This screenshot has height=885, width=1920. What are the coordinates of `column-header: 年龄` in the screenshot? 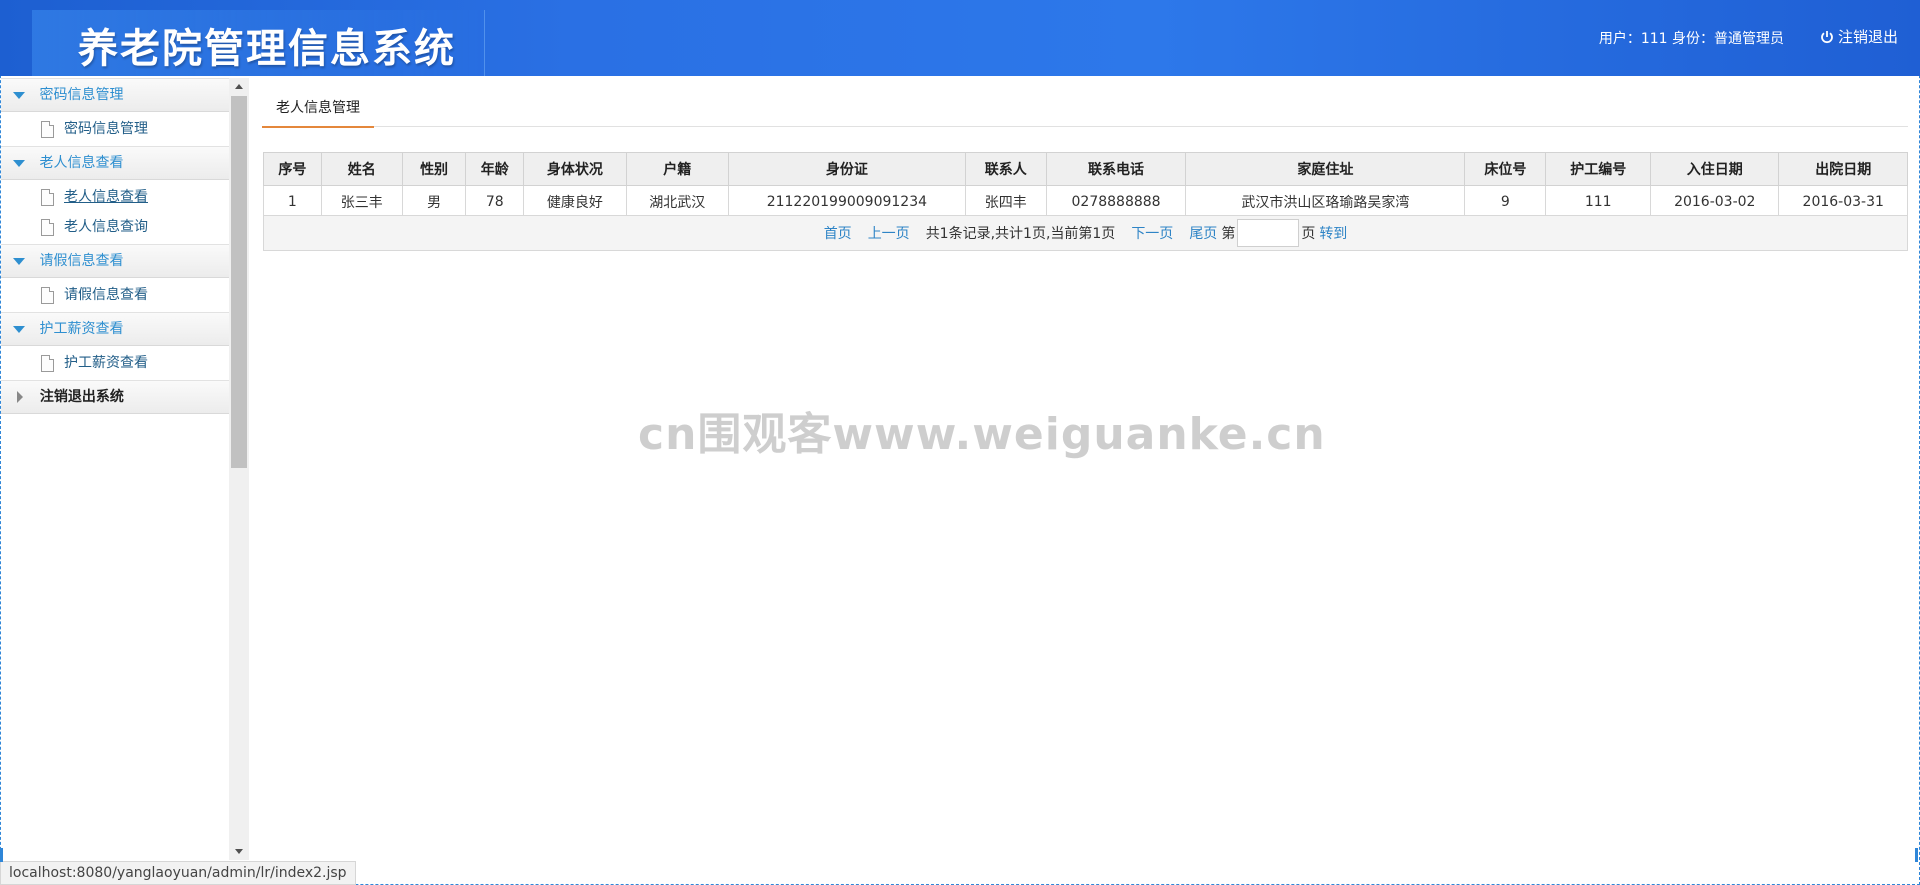 It's located at (495, 169).